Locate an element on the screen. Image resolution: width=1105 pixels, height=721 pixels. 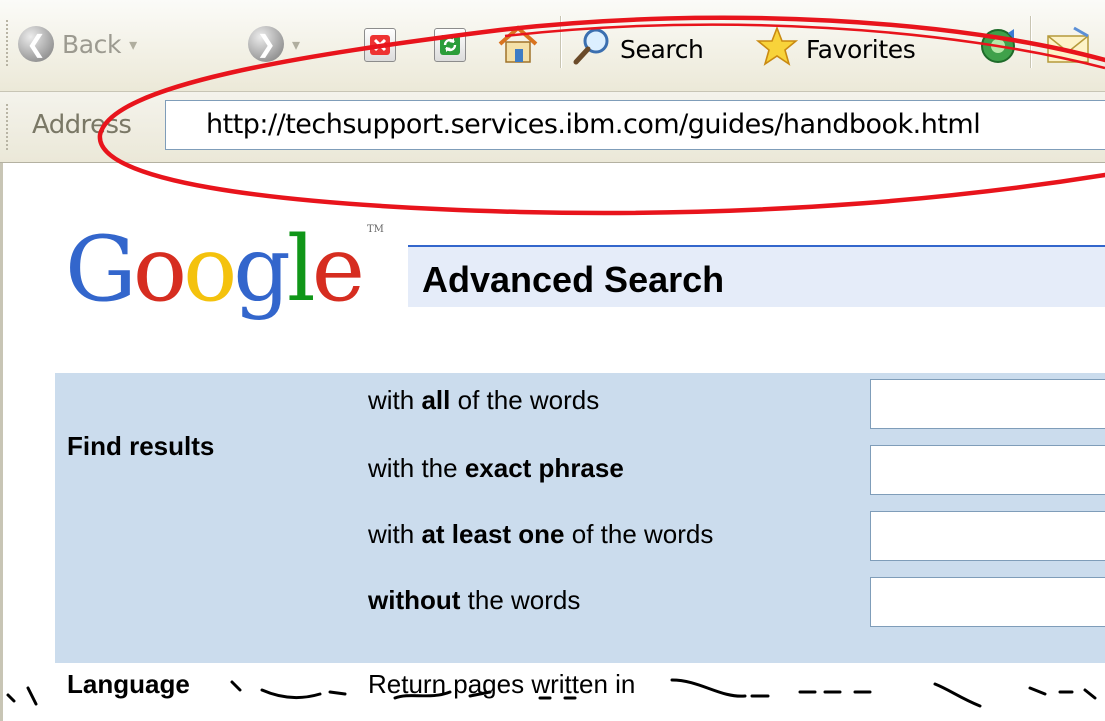
forward-button: ❯ ▾ is located at coordinates (274, 44).